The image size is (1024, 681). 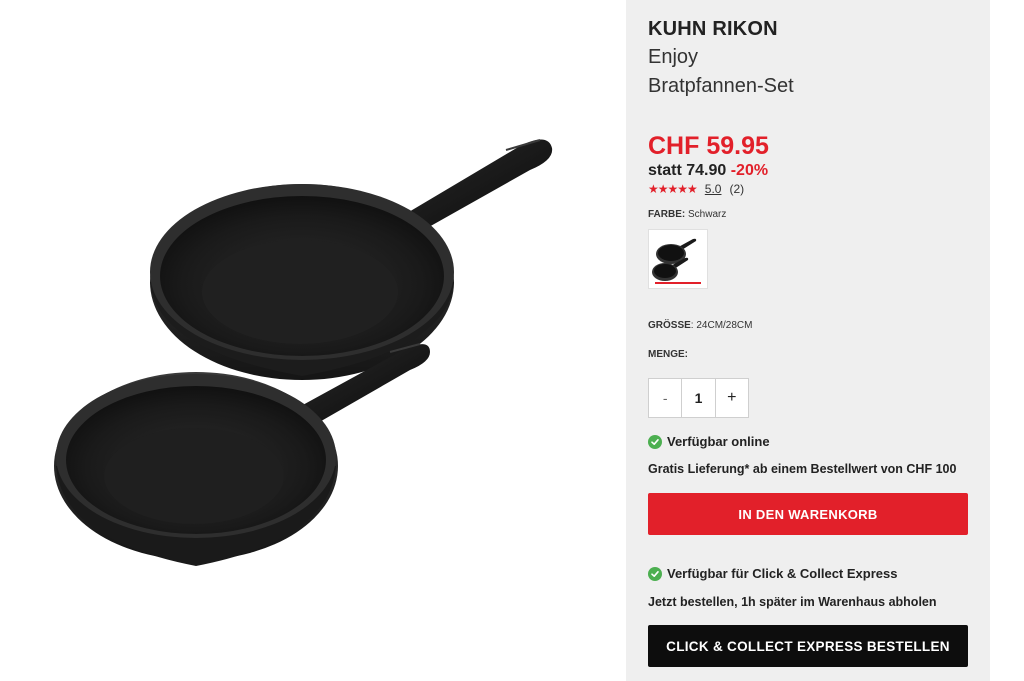 What do you see at coordinates (749, 170) in the screenshot?
I see `discount-badge: -20%` at bounding box center [749, 170].